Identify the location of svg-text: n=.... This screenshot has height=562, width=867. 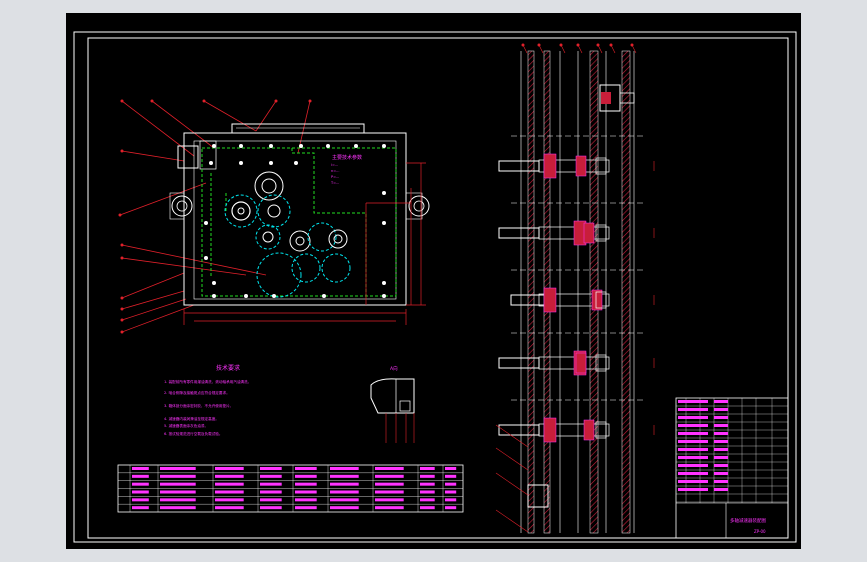
(335, 171).